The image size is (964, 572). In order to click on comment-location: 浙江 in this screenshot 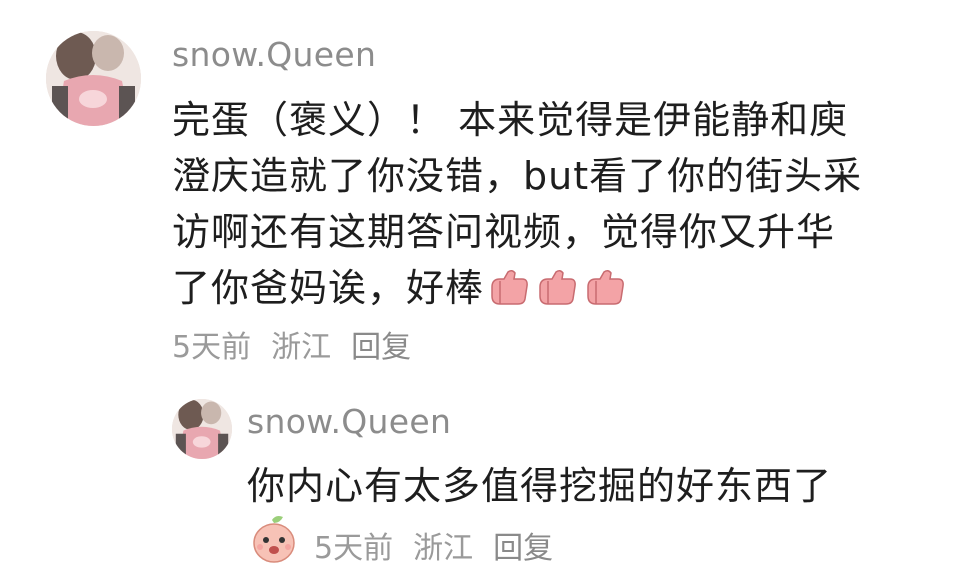, I will do `click(301, 347)`.